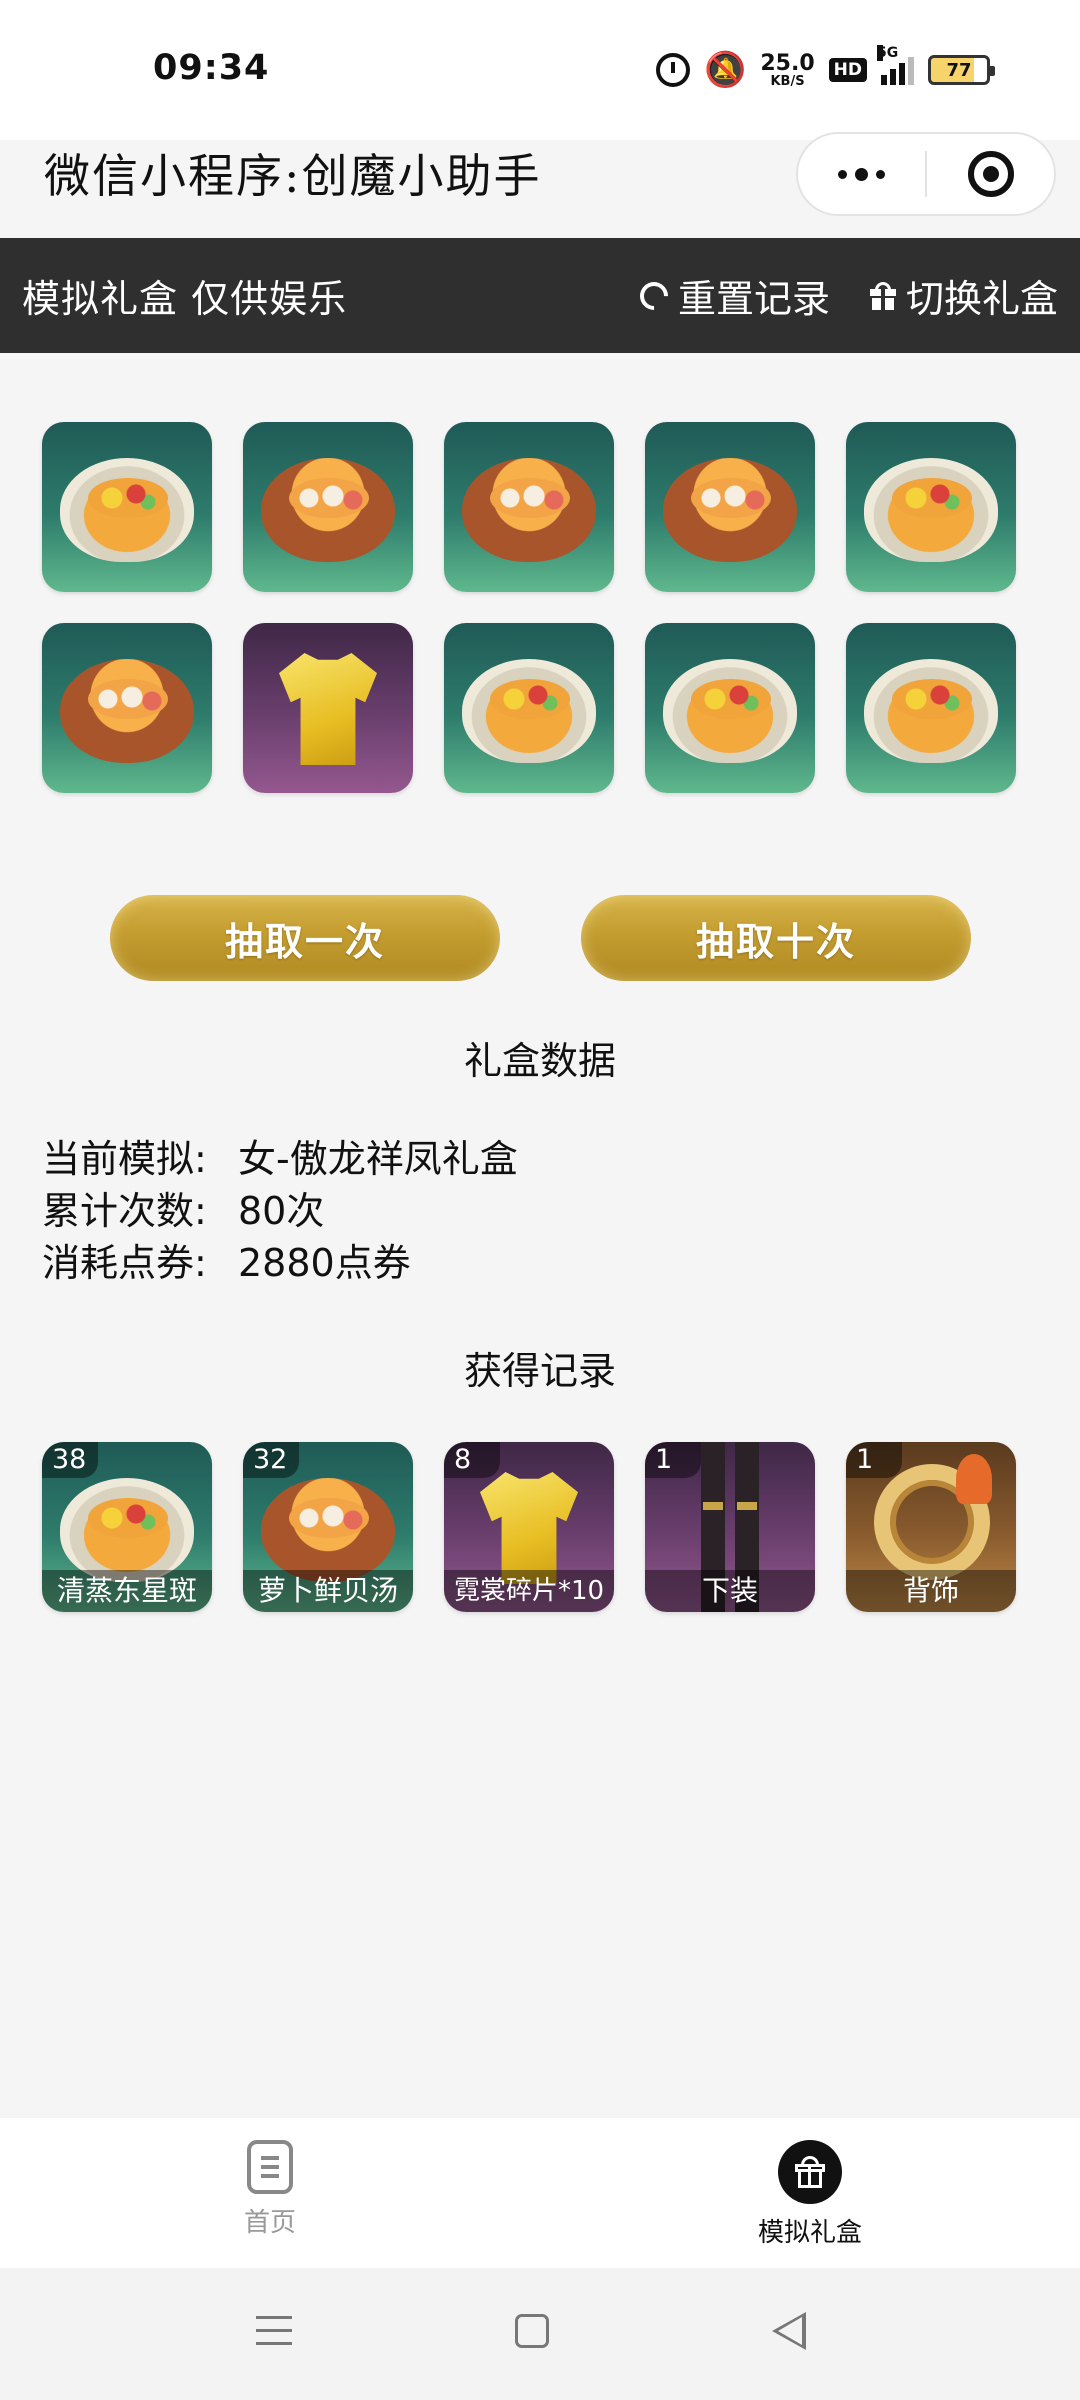  What do you see at coordinates (378, 1159) in the screenshot?
I see `current-giftbox-value: 女-傲龙祥凤礼盒` at bounding box center [378, 1159].